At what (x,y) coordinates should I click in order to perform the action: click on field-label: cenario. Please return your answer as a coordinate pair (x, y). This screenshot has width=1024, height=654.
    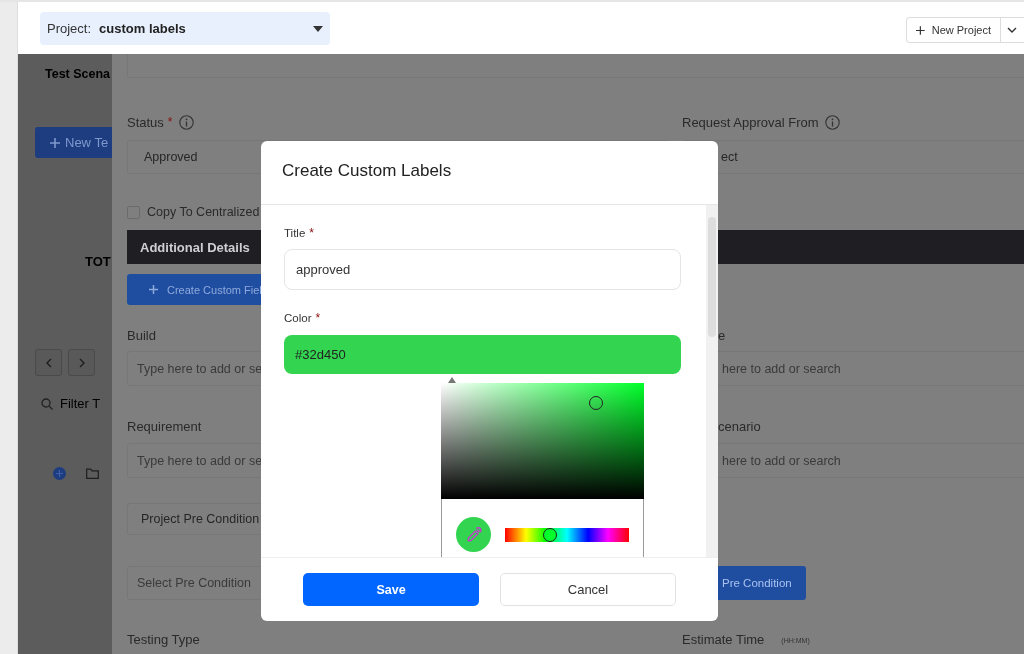
    Looking at the image, I should click on (739, 426).